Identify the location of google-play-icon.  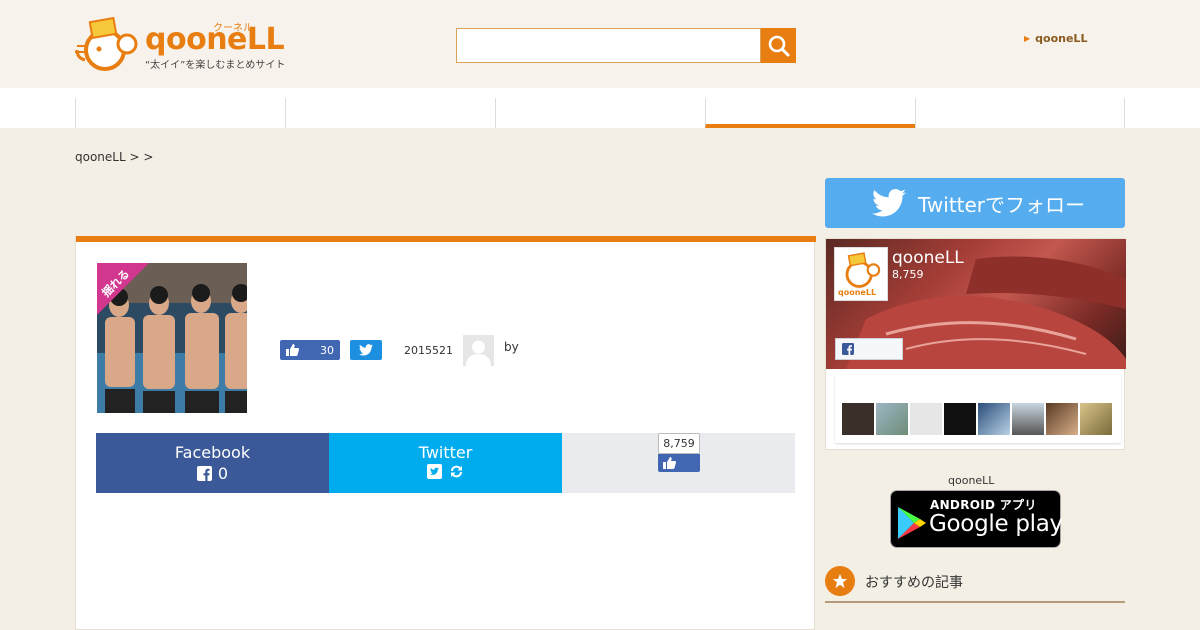
(912, 523).